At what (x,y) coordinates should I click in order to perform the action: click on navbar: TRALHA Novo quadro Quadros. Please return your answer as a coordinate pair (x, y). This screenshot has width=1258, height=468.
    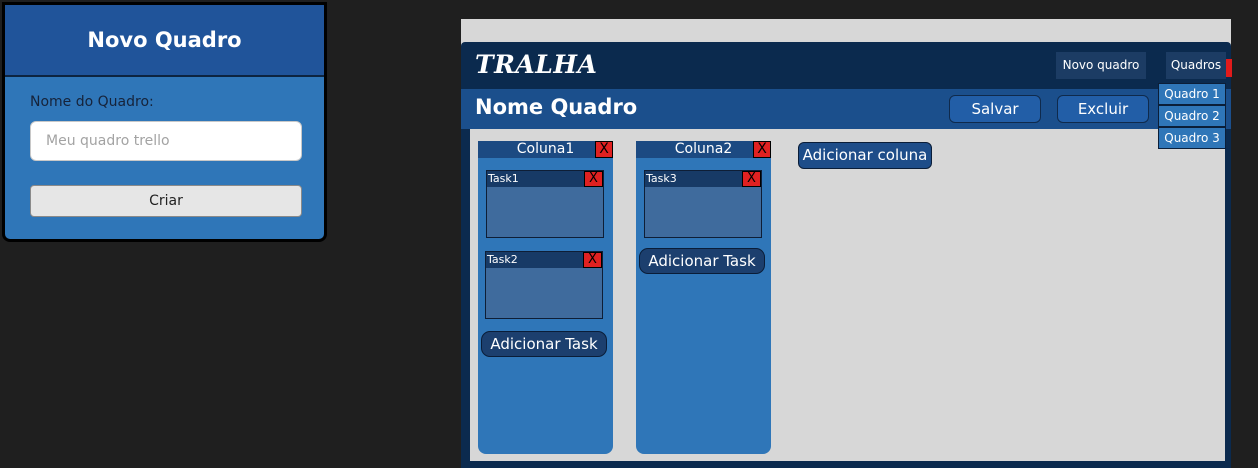
    Looking at the image, I should click on (846, 65).